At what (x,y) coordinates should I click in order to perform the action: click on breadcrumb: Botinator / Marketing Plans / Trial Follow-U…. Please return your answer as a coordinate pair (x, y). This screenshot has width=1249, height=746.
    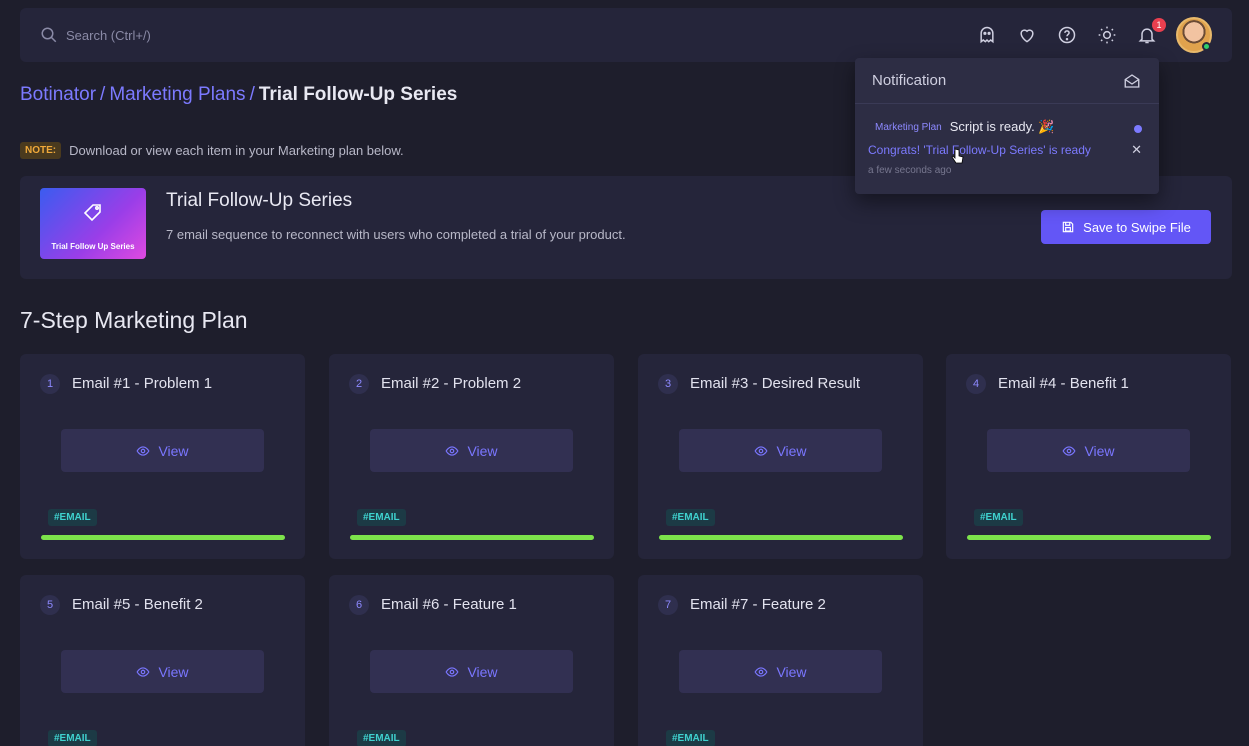
    Looking at the image, I should click on (238, 95).